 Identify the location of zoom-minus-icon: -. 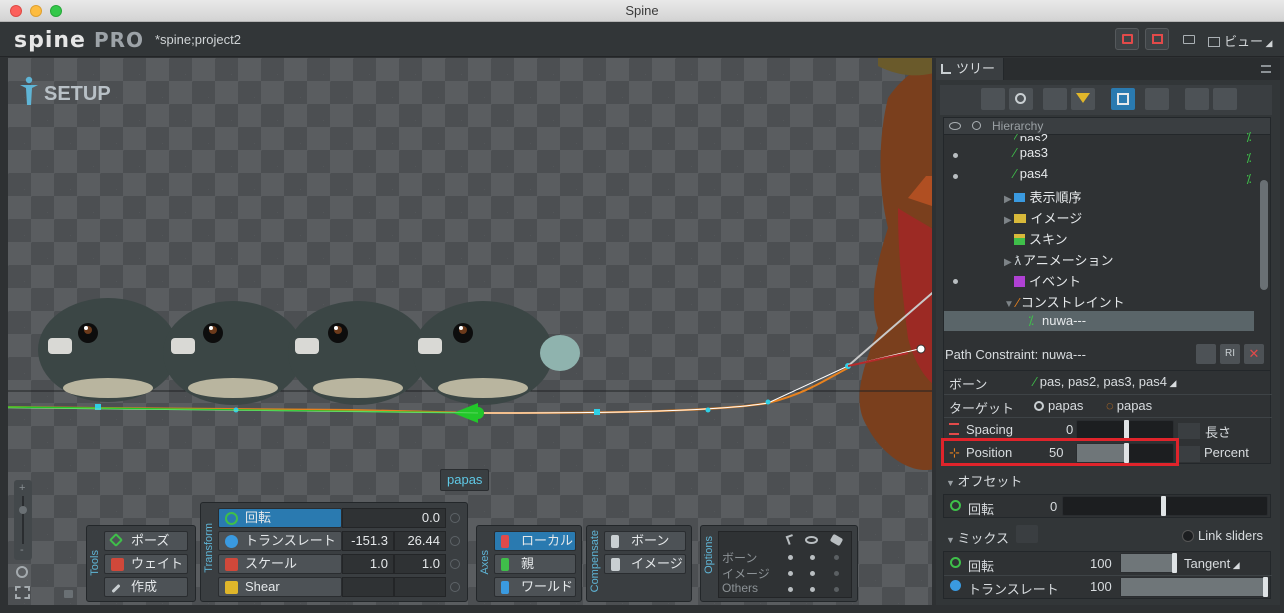
(22, 550).